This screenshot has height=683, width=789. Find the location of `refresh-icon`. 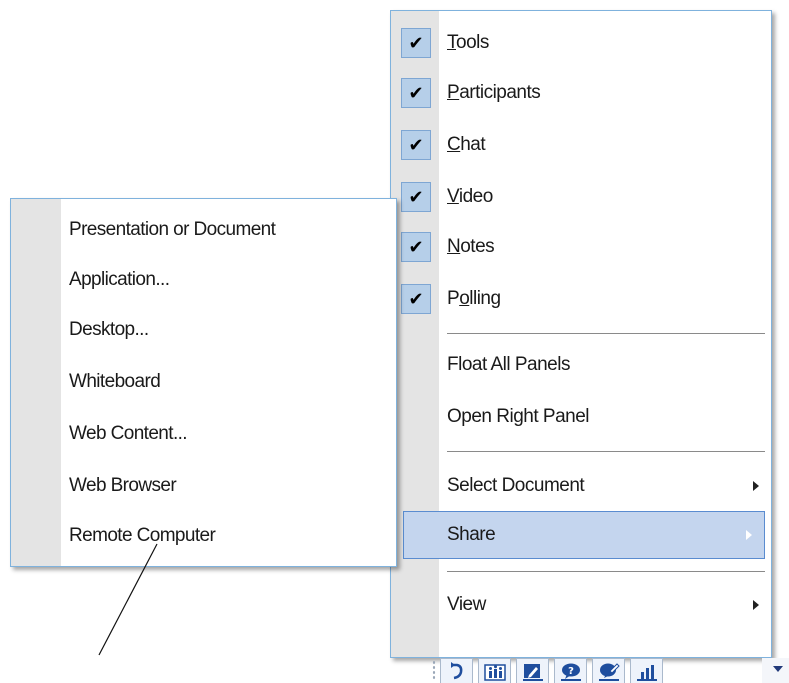

refresh-icon is located at coordinates (456, 670).